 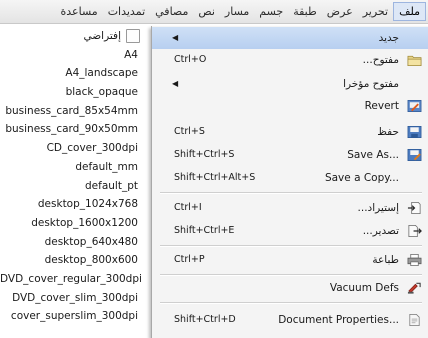 I want to click on template-item: A4_landscape, so click(x=74, y=73).